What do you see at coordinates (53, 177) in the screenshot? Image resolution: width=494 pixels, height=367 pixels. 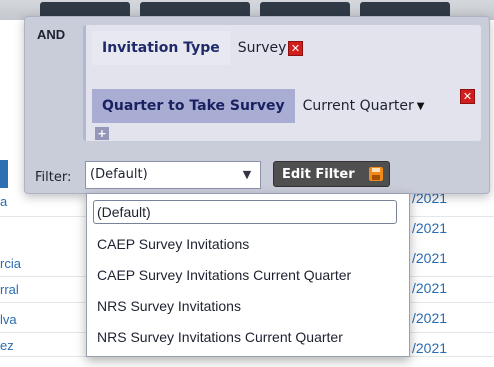 I see `filter-label: Filter:` at bounding box center [53, 177].